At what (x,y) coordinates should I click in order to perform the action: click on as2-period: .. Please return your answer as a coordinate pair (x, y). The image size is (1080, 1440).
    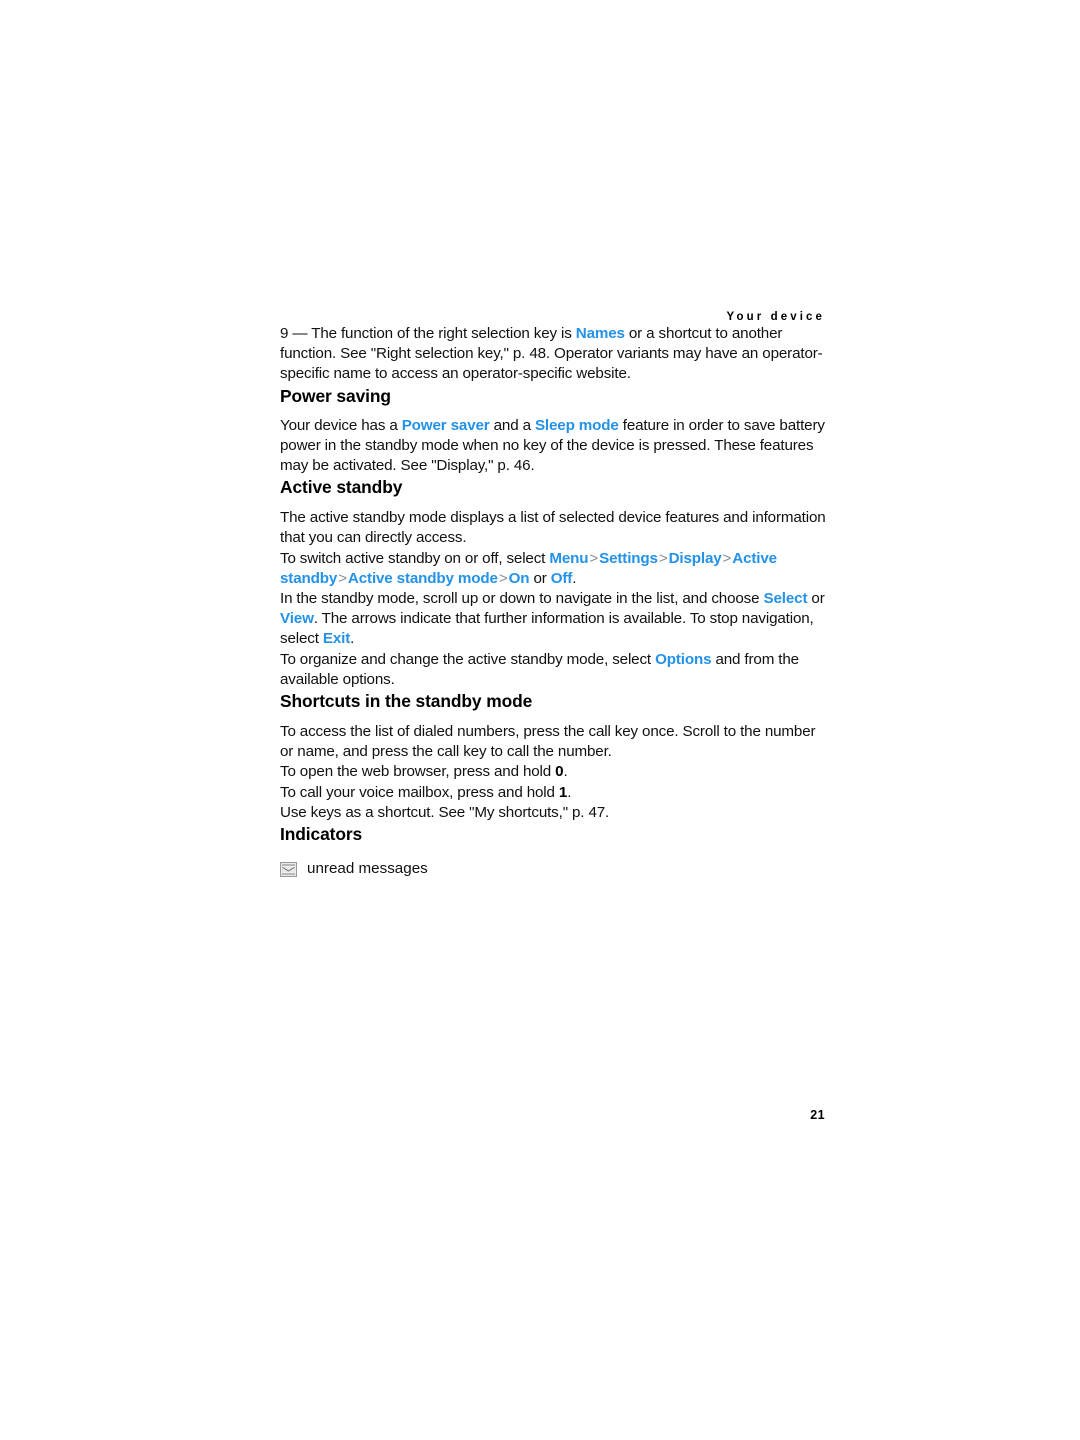
    Looking at the image, I should click on (574, 578).